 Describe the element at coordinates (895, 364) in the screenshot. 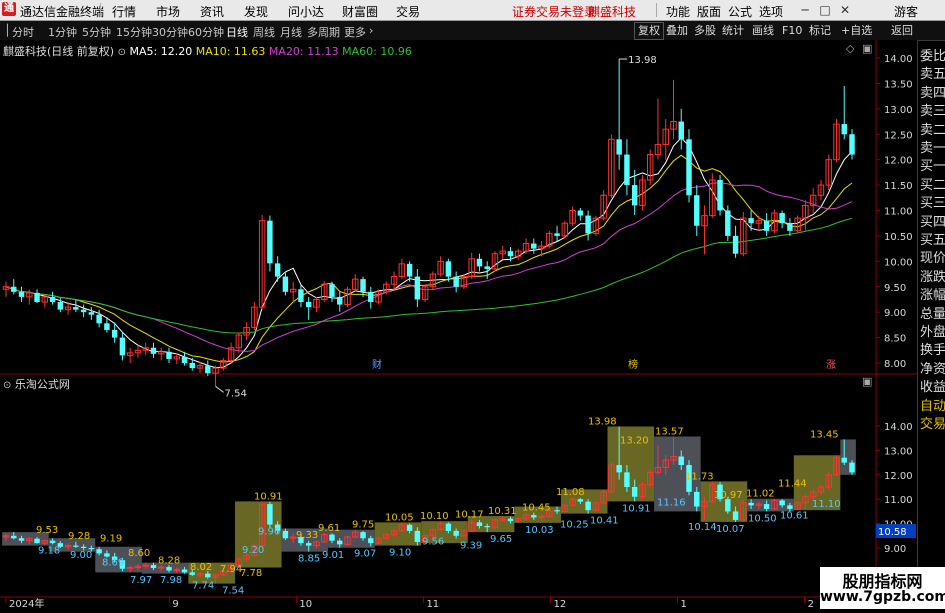

I see `axis-tick-label: 8.00` at that location.